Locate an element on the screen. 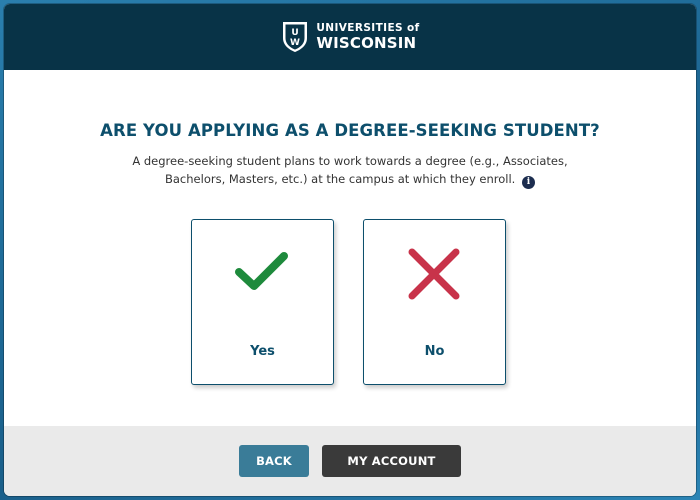 The width and height of the screenshot is (700, 500). x-mark-icon is located at coordinates (434, 274).